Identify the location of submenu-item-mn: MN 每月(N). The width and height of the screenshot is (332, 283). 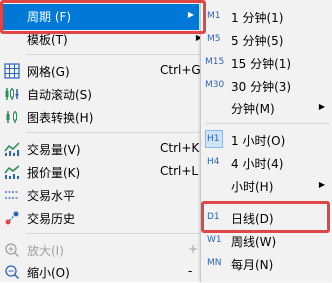
(266, 264).